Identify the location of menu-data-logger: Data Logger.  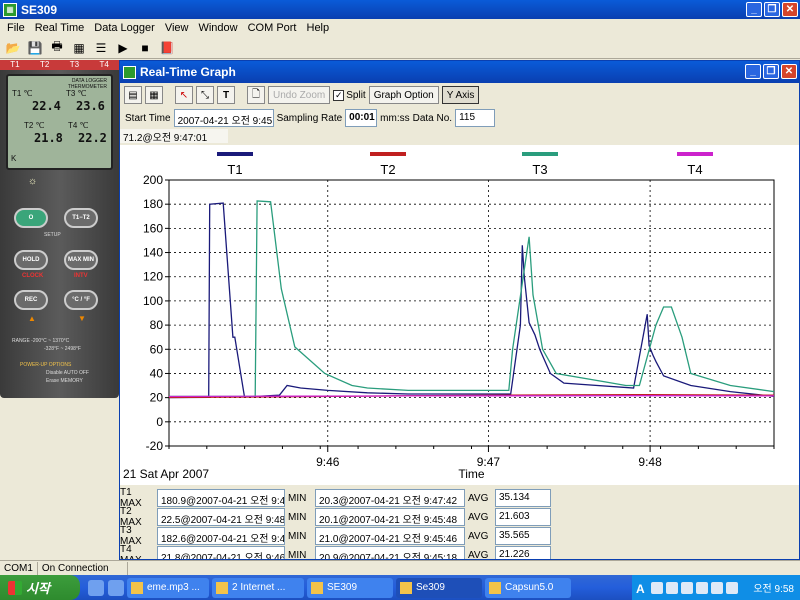
(124, 28).